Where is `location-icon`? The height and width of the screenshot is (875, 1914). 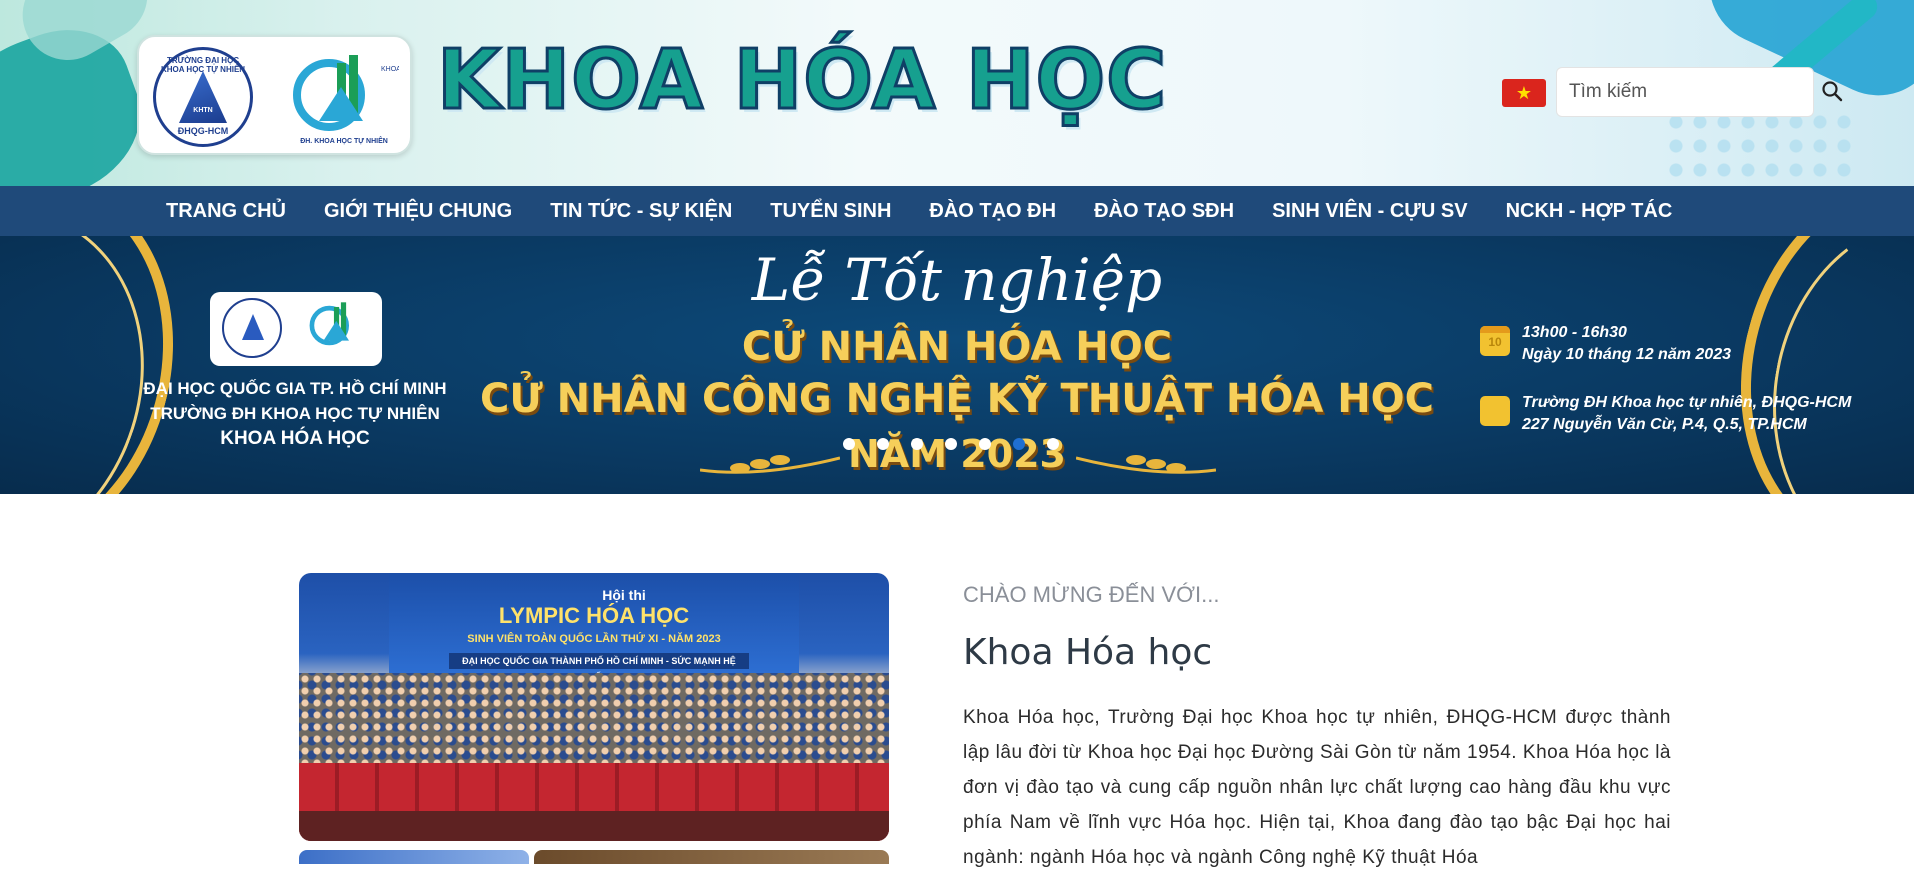
location-icon is located at coordinates (1495, 411).